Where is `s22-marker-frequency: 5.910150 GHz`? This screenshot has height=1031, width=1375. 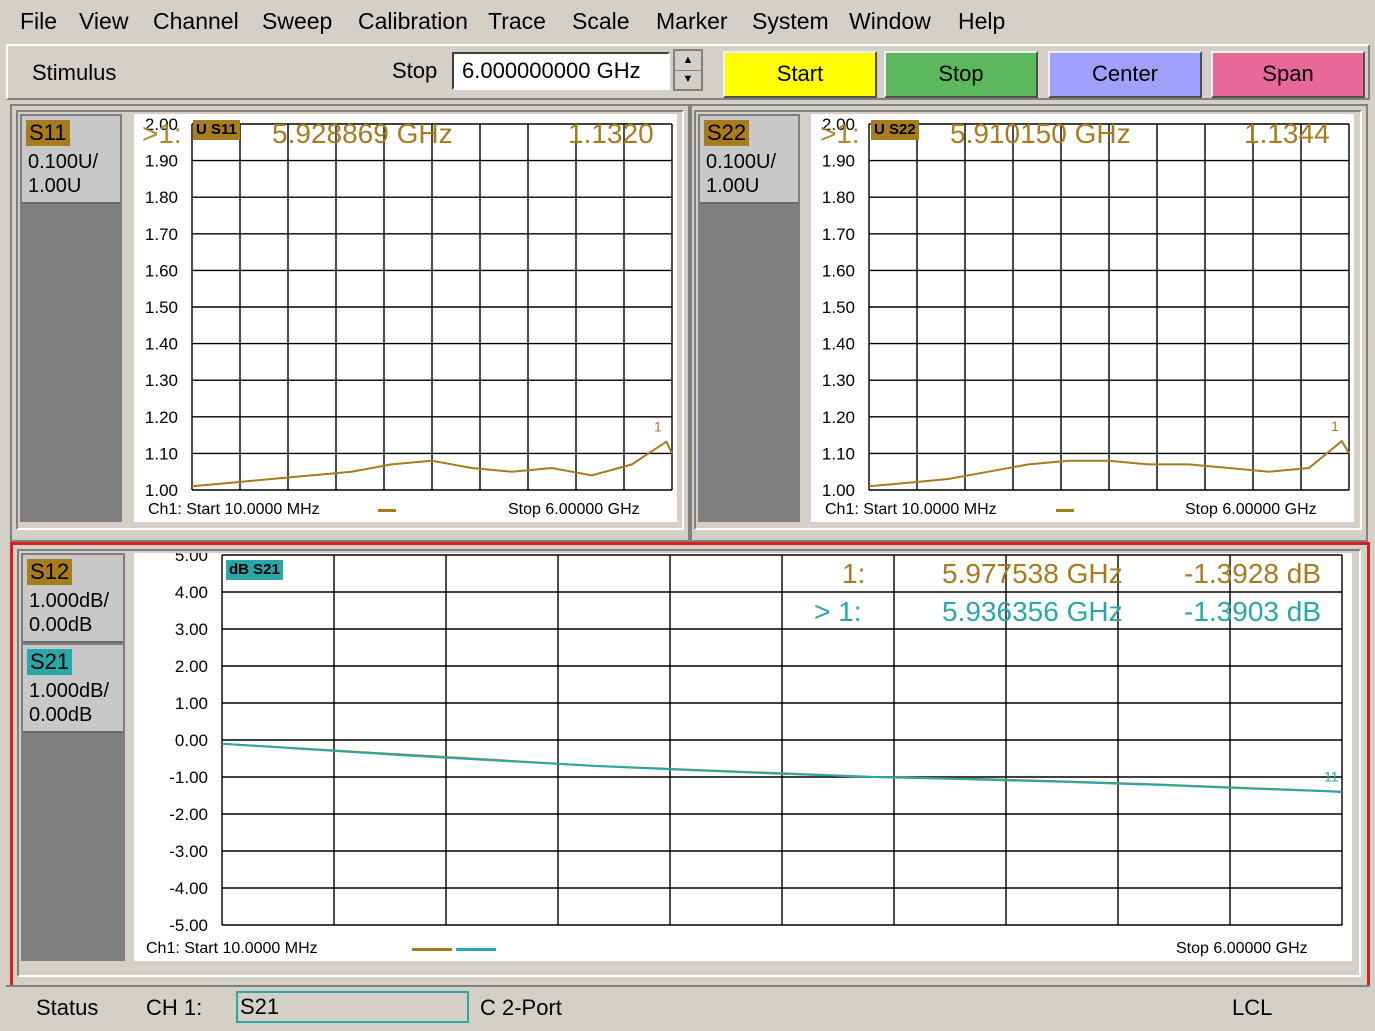 s22-marker-frequency: 5.910150 GHz is located at coordinates (1040, 133).